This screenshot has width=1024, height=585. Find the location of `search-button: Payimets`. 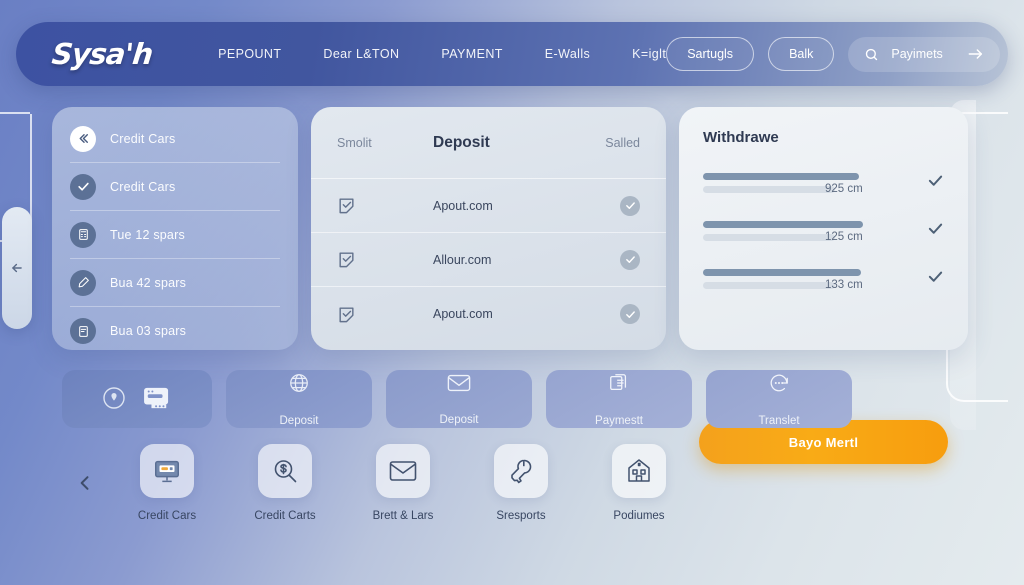

search-button: Payimets is located at coordinates (924, 54).